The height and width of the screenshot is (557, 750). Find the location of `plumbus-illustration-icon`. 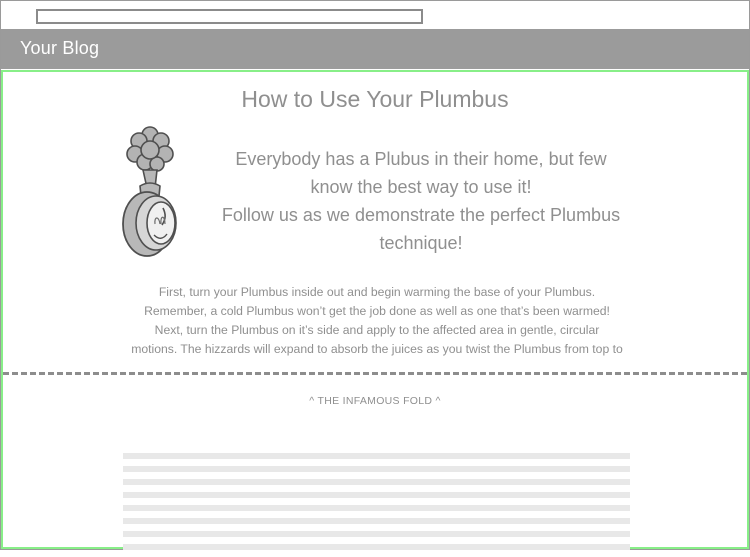

plumbus-illustration-icon is located at coordinates (149, 191).